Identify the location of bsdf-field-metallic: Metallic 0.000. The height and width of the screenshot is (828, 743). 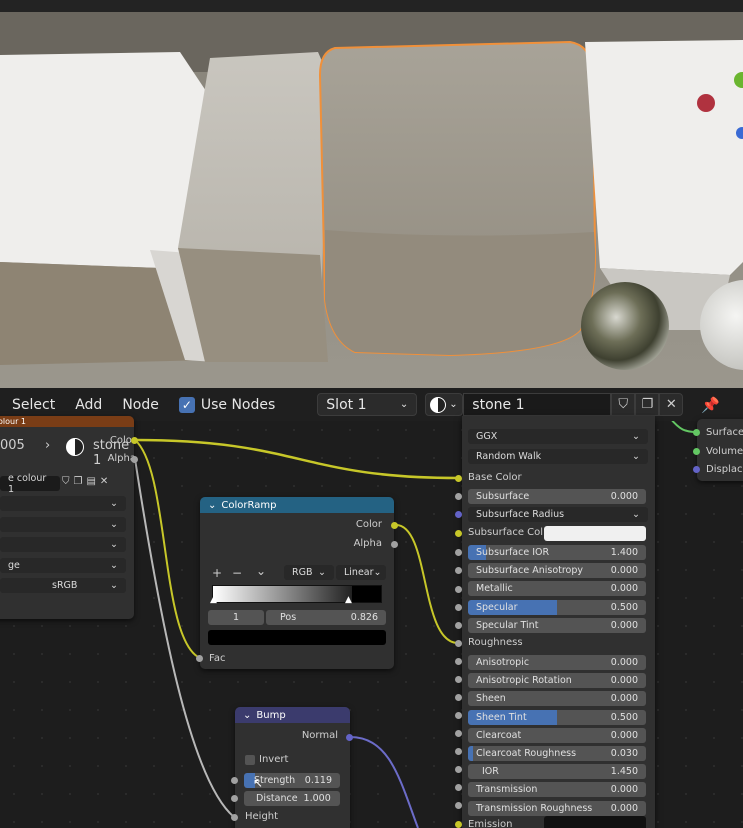
(557, 588).